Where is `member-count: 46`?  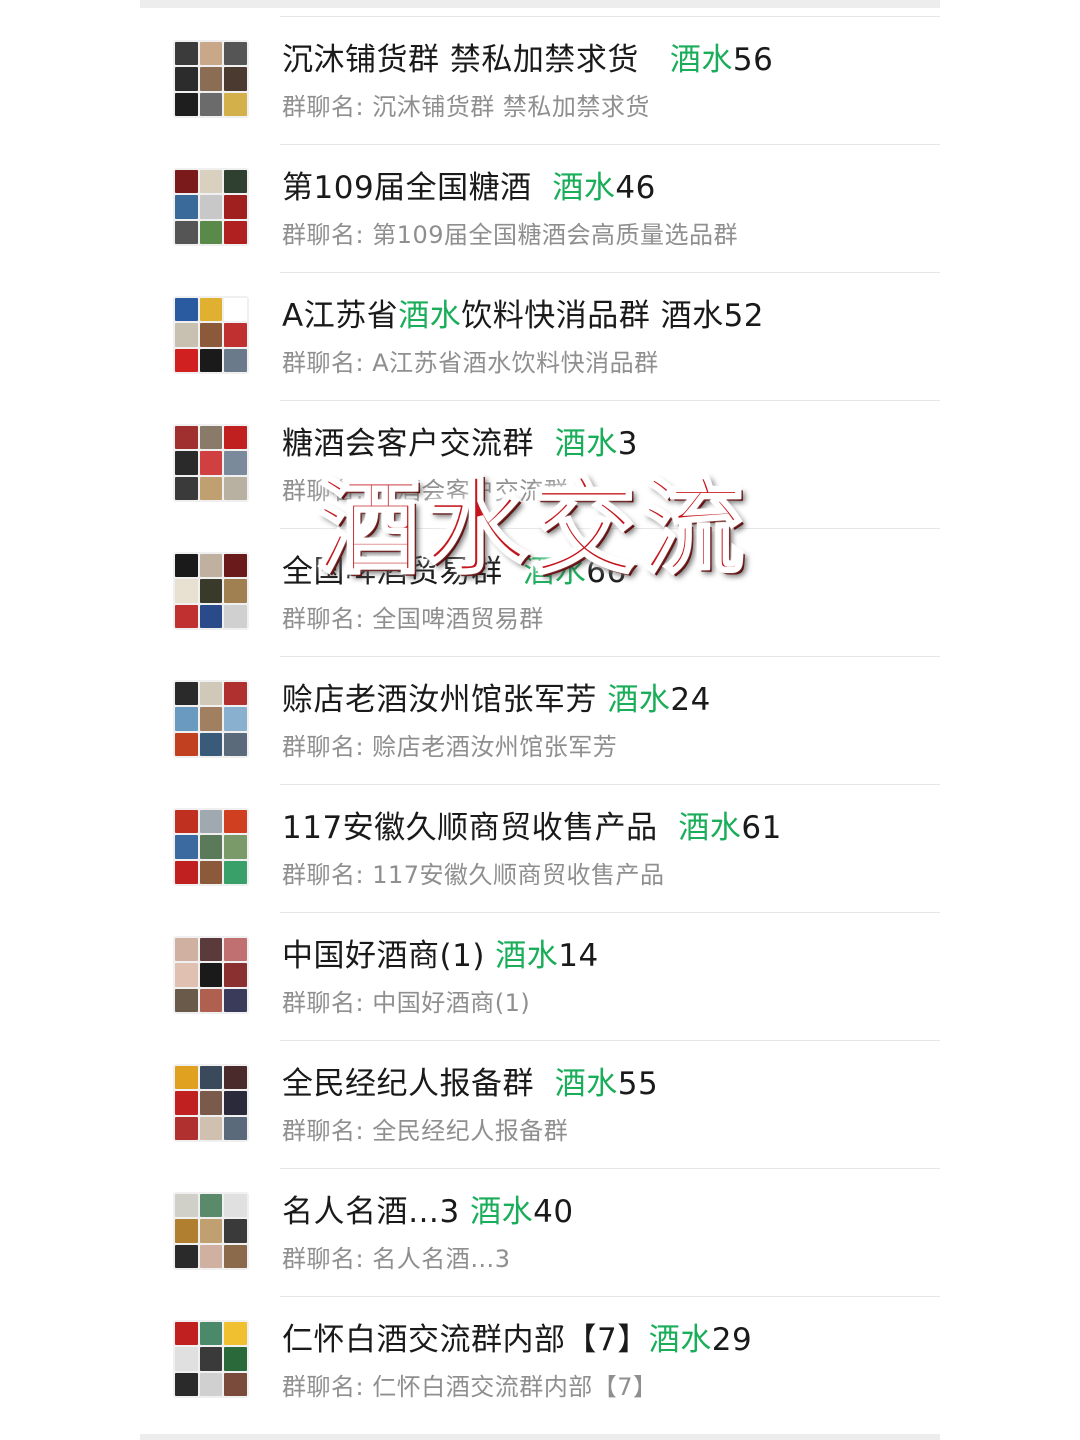
member-count: 46 is located at coordinates (635, 188).